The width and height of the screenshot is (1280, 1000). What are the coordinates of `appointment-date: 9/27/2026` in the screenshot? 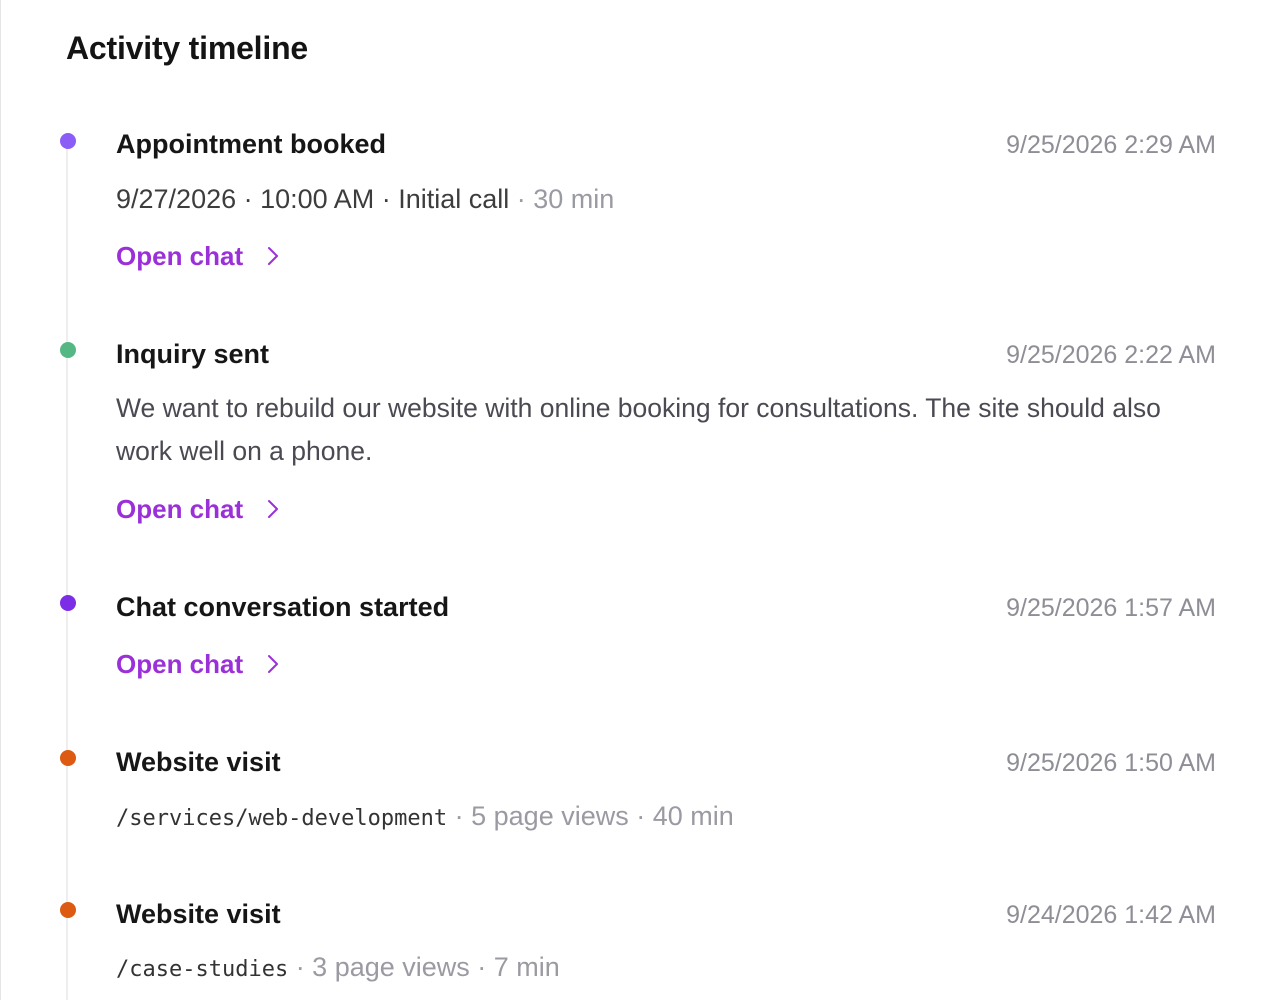 It's located at (176, 199).